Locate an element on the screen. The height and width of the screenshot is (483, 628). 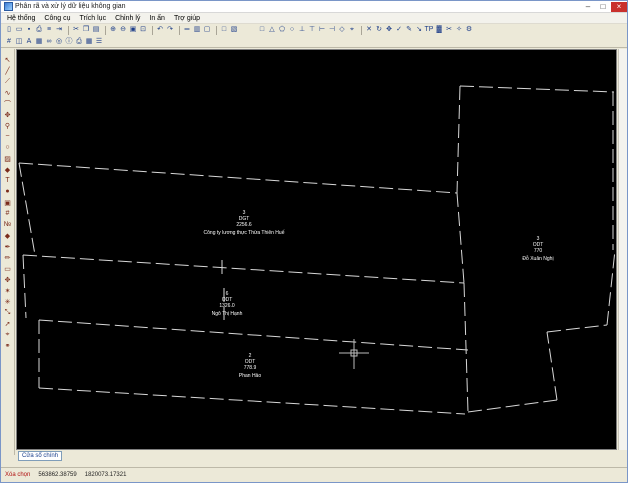
cut-icon: ✂ is located at coordinates (76, 30).